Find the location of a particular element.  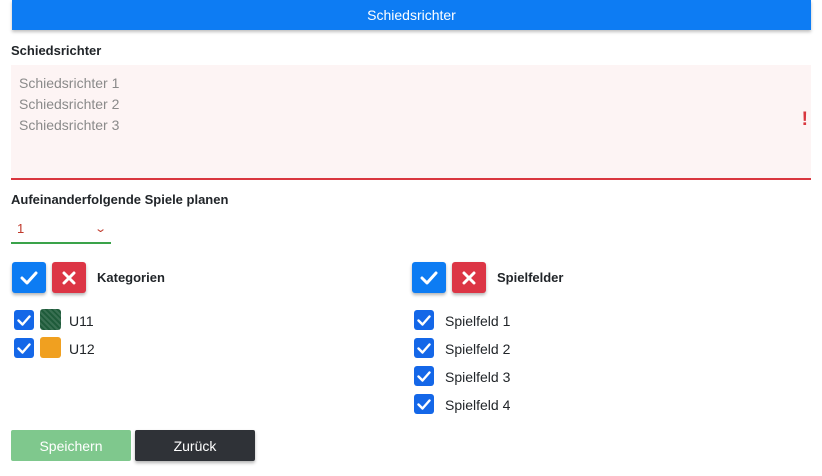

referees-placeholder-line: Schiedsrichter 2 is located at coordinates (69, 104).